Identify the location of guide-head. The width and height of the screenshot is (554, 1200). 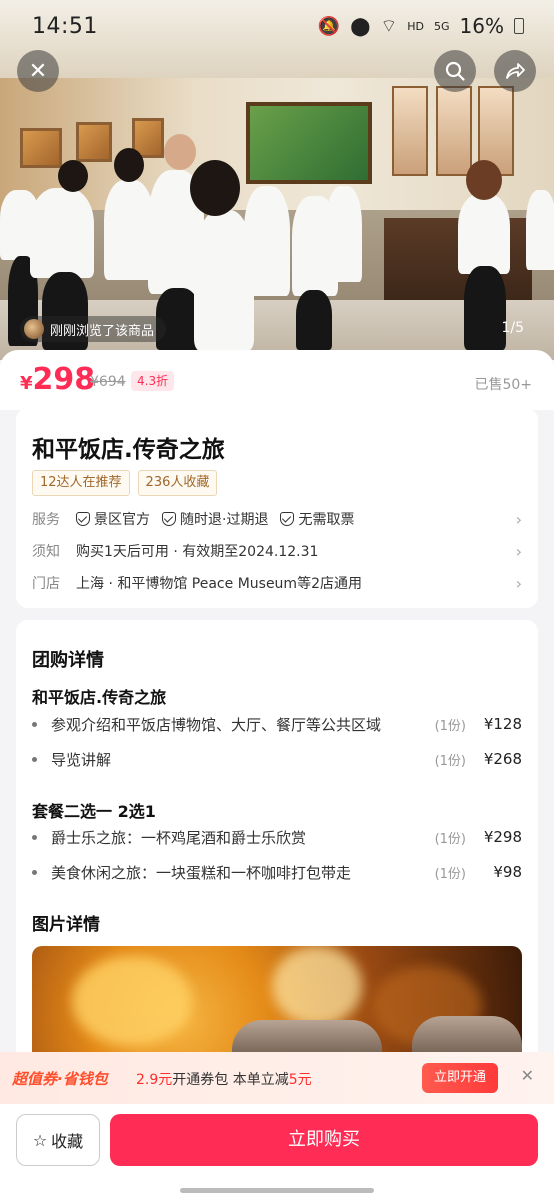
(484, 180).